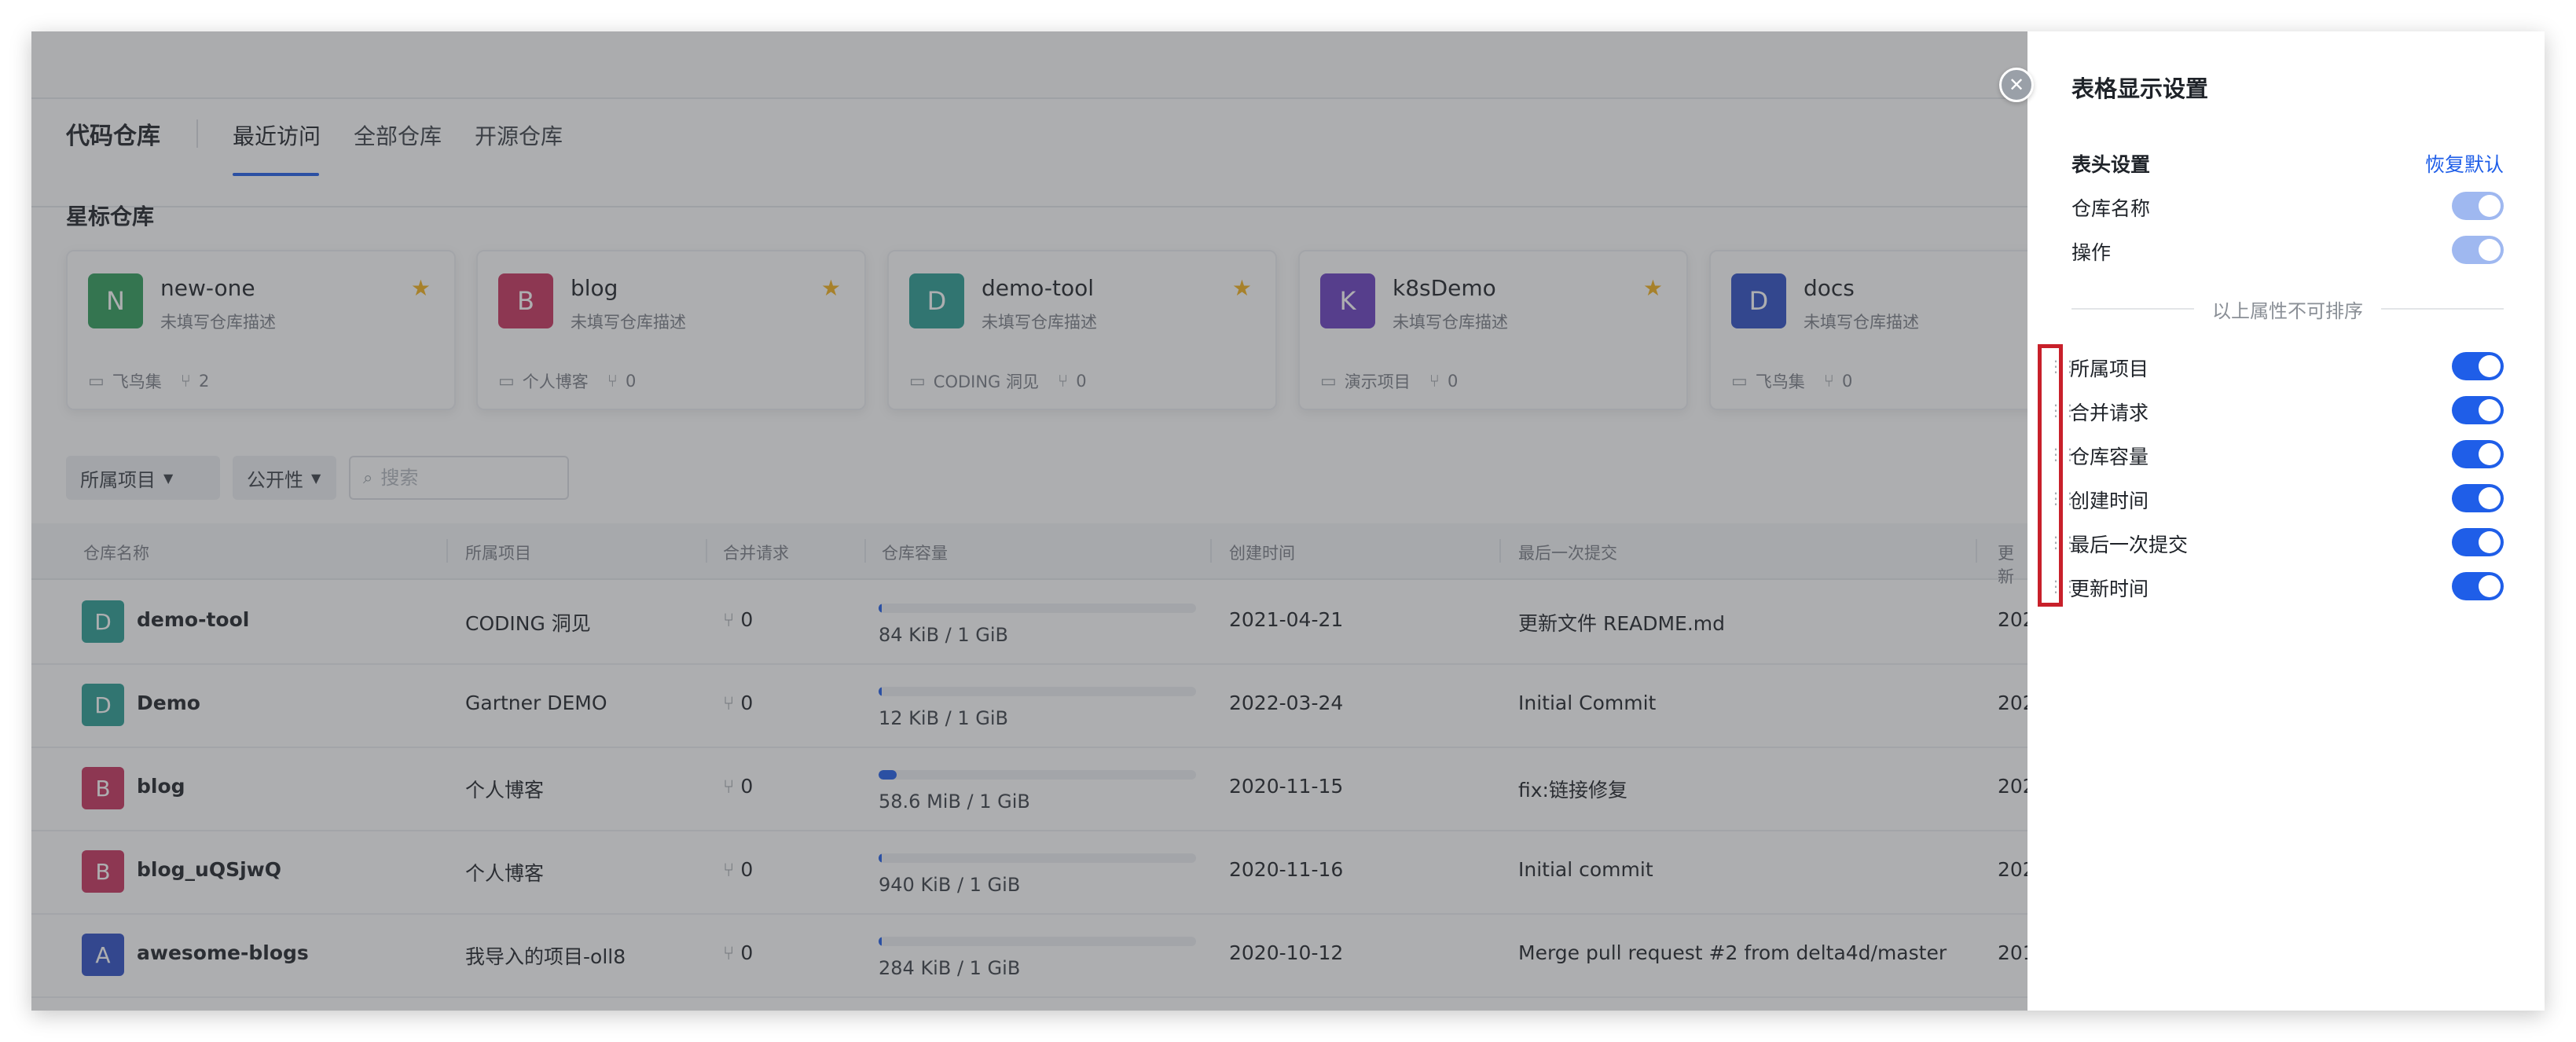  Describe the element at coordinates (2109, 589) in the screenshot. I see `sortable-column-label: 更新时间` at that location.